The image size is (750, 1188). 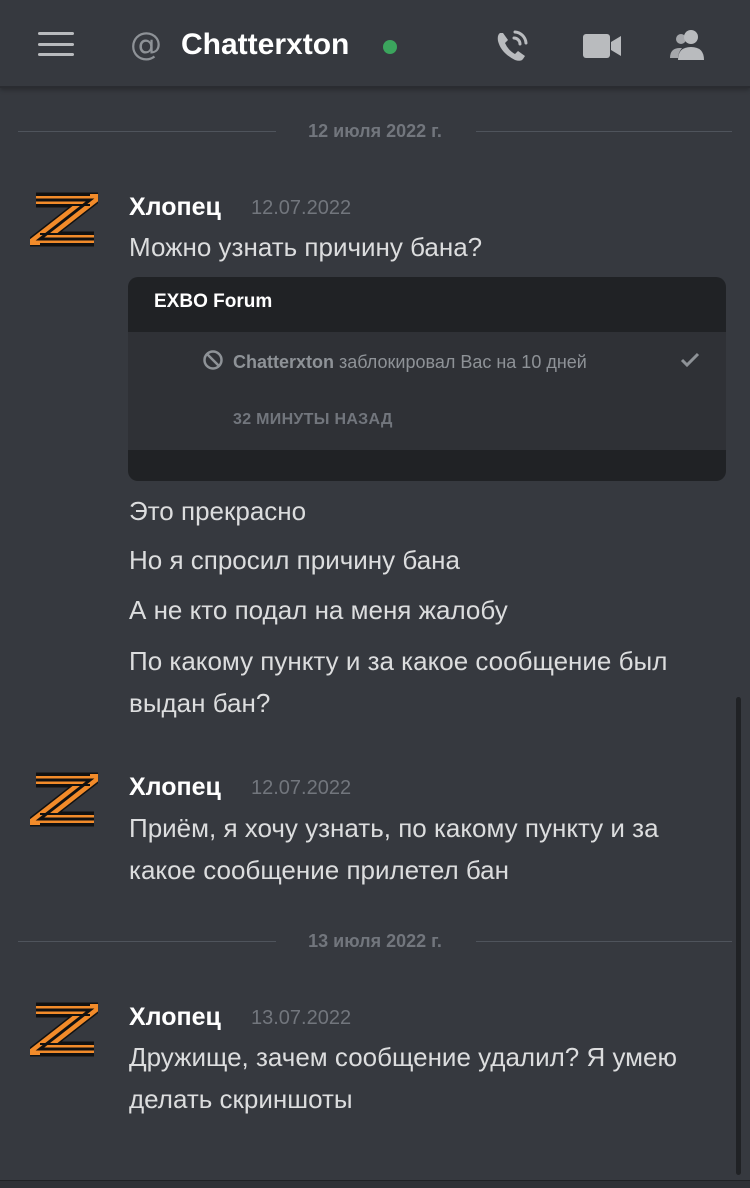 I want to click on message-text: Это прекрасно, so click(x=218, y=511).